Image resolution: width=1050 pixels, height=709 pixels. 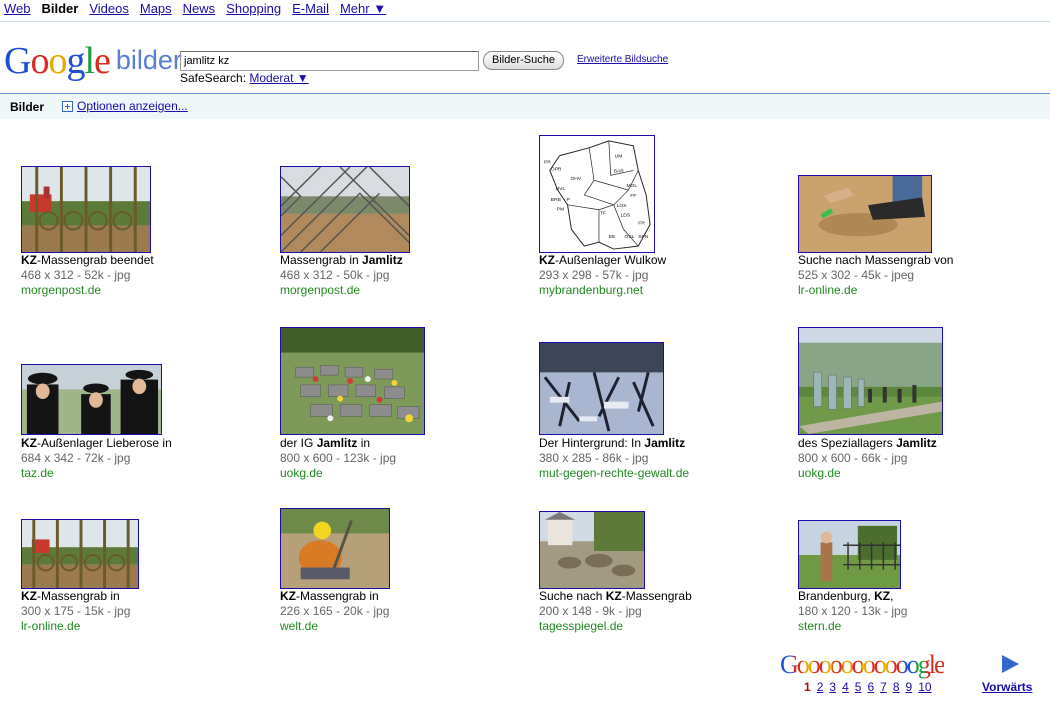 What do you see at coordinates (875, 260) in the screenshot?
I see `result-title: Suche nach Massengrab von` at bounding box center [875, 260].